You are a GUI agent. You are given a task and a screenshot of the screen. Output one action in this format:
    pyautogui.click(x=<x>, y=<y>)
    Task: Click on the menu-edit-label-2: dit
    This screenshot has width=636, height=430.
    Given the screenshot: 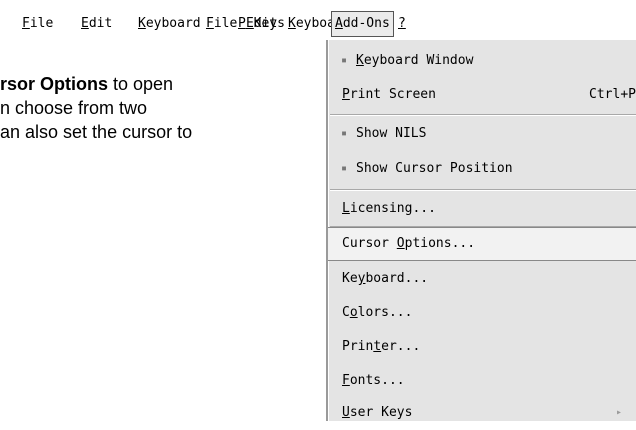 What is the action you would take?
    pyautogui.click(x=100, y=23)
    